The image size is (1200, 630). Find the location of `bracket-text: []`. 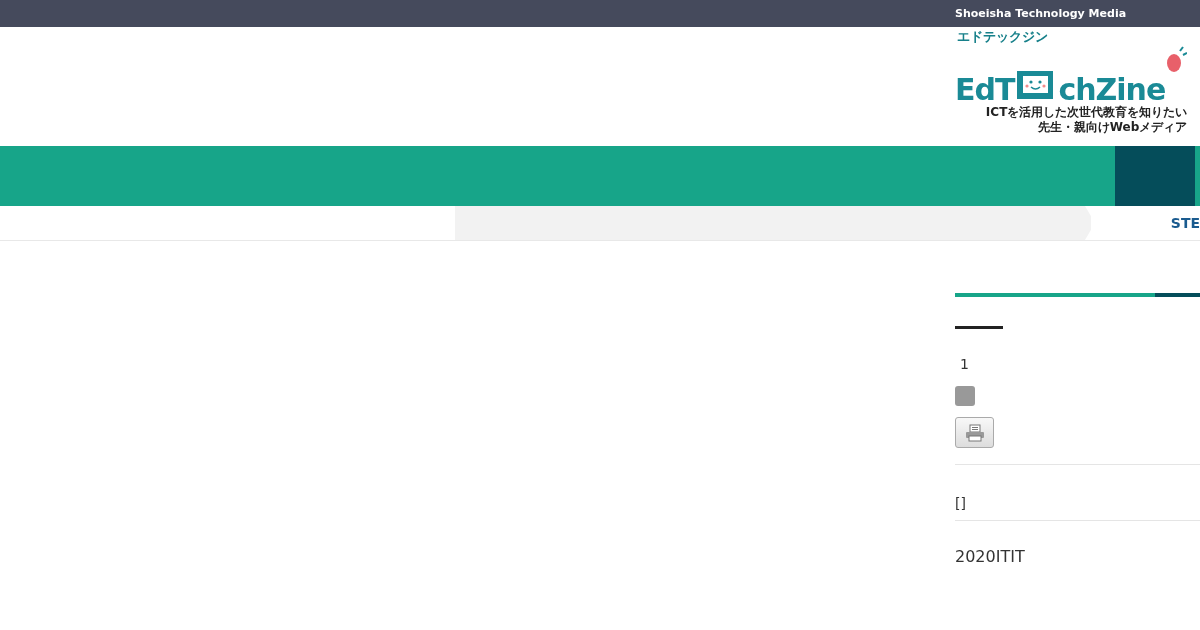

bracket-text: [] is located at coordinates (960, 503).